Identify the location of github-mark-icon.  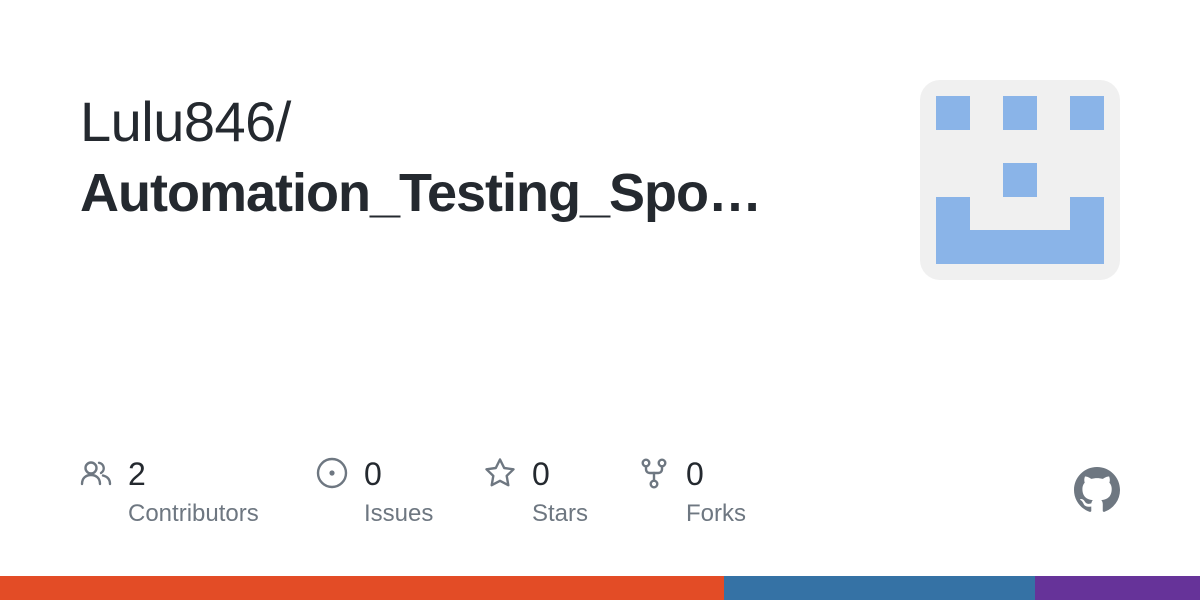
(1097, 490).